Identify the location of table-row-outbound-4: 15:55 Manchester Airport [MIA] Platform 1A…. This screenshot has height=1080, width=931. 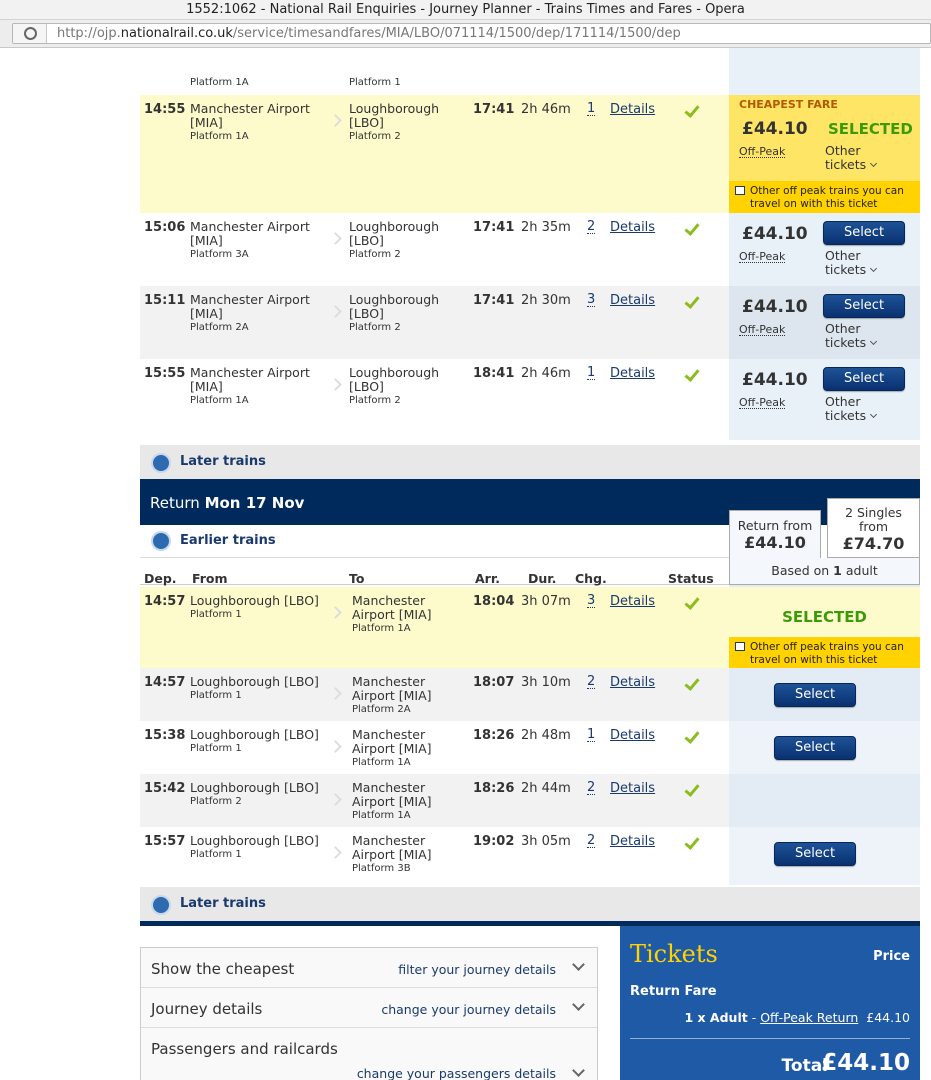
(434, 399).